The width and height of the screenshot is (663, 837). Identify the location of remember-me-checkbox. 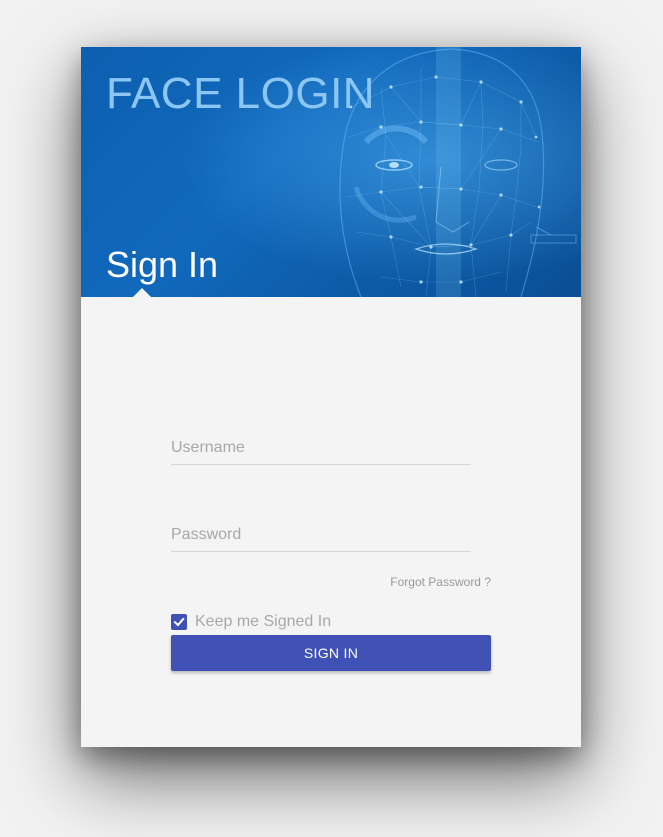
(179, 622).